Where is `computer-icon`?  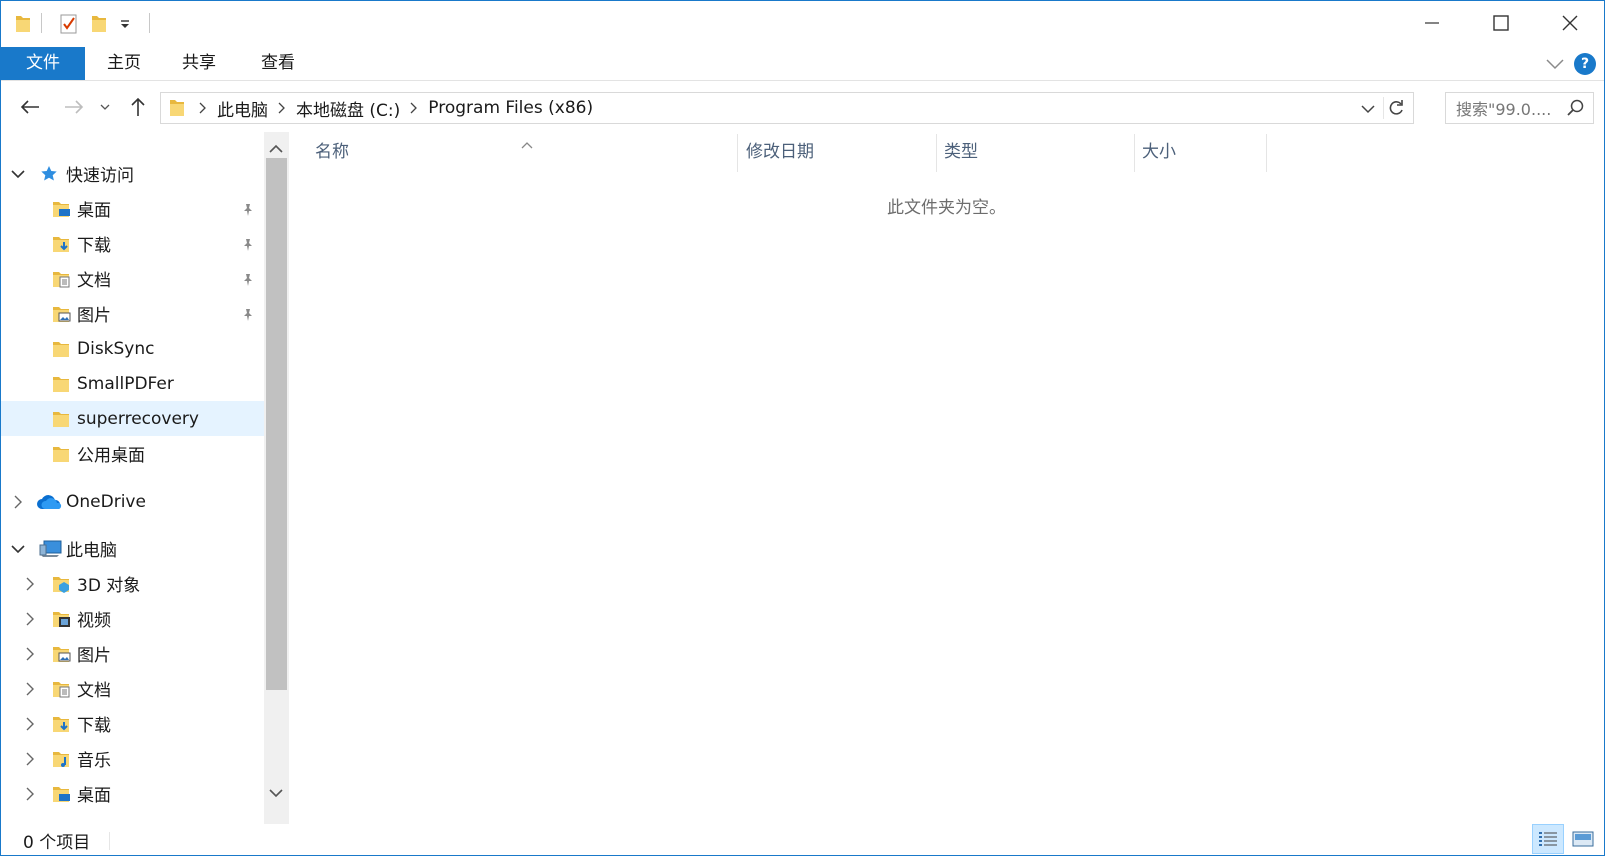
computer-icon is located at coordinates (51, 549).